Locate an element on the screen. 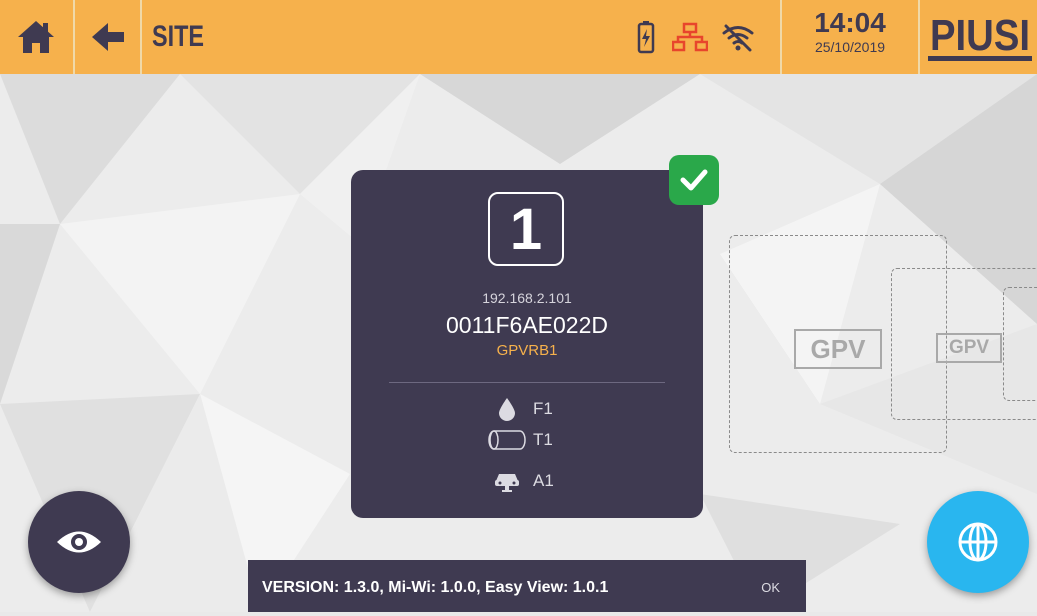  svg-text: PIUSI is located at coordinates (980, 35).